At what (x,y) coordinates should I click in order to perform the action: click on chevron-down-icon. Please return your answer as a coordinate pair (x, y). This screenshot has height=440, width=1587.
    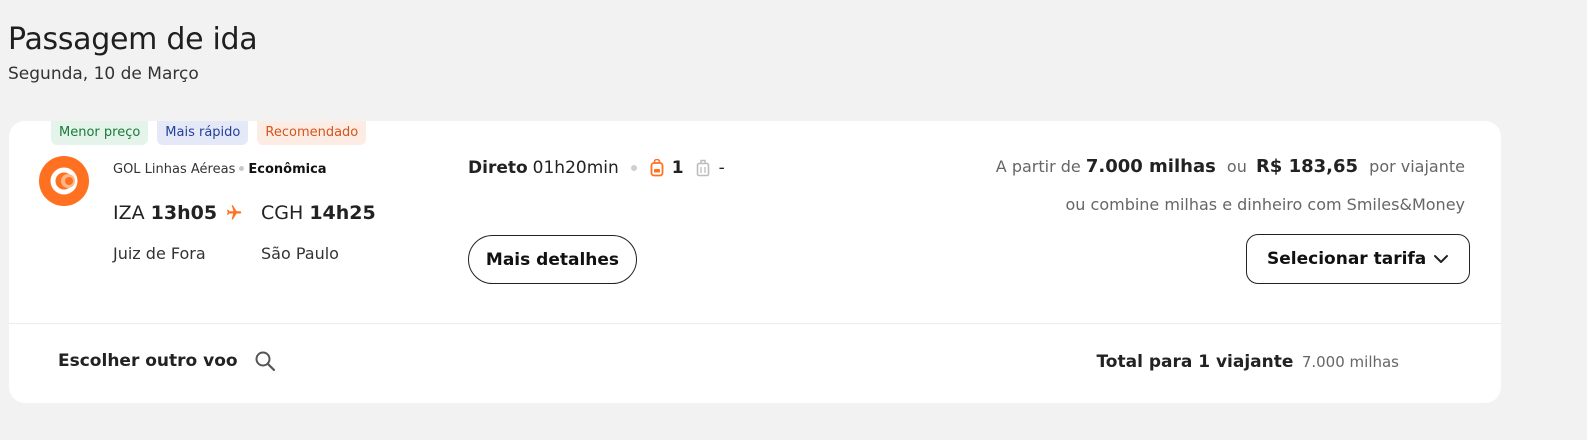
    Looking at the image, I should click on (1441, 259).